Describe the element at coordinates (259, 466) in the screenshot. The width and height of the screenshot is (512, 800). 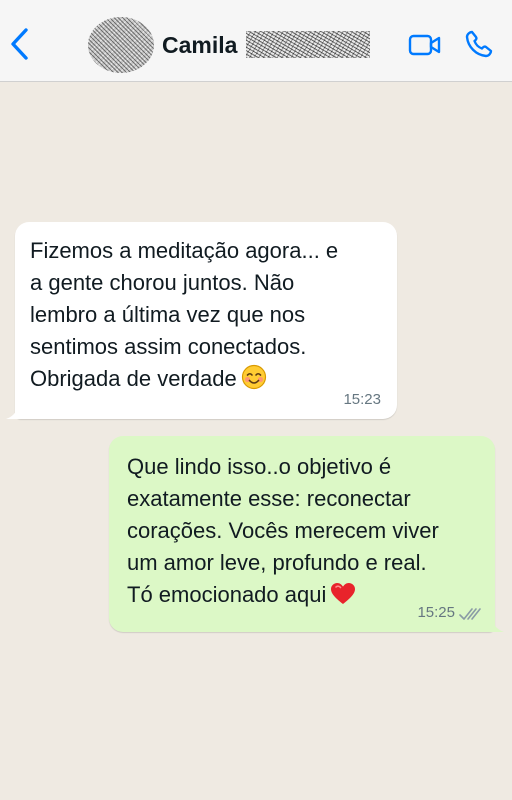
I see `message-text-line: Que lindo isso..o objetivo é` at that location.